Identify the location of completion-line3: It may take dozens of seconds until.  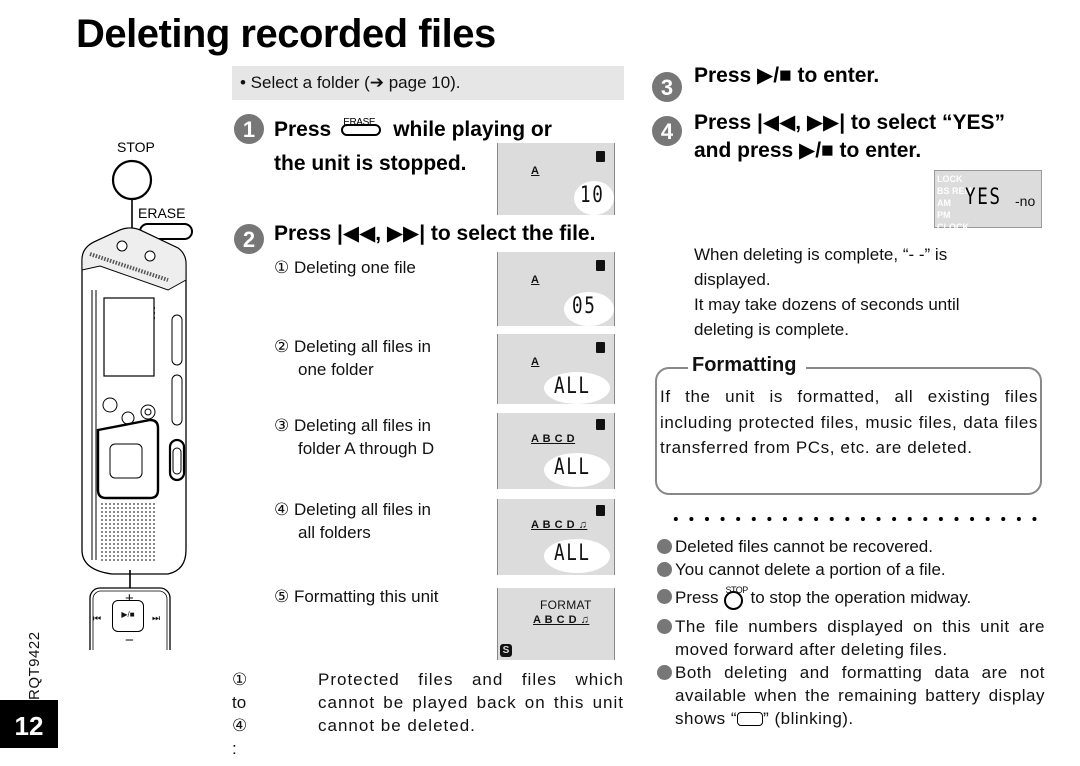
(827, 304).